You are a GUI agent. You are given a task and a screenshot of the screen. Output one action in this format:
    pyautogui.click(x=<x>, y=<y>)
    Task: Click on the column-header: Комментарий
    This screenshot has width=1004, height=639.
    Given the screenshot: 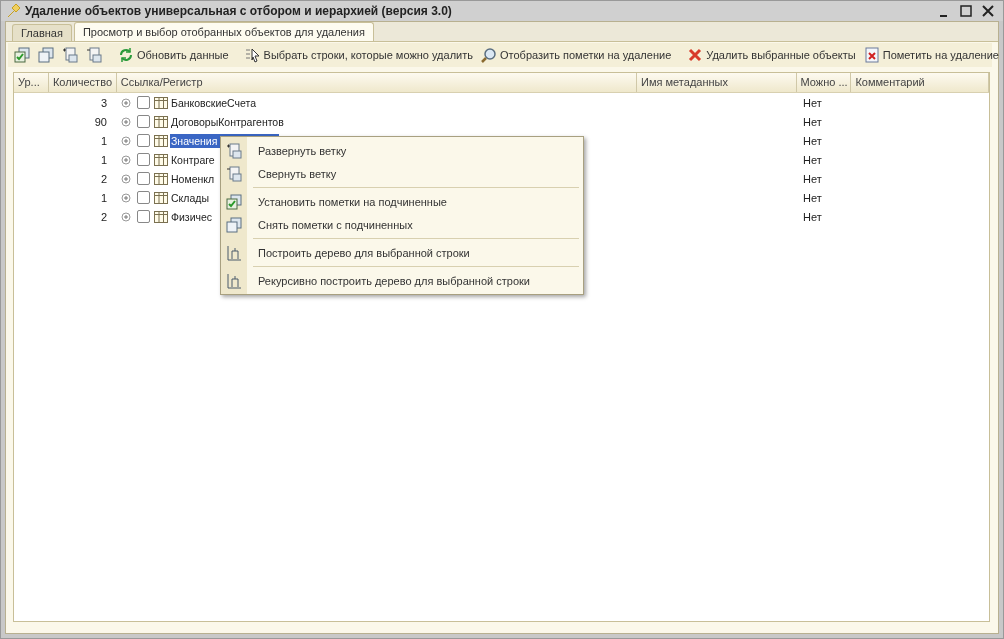 What is the action you would take?
    pyautogui.click(x=920, y=82)
    